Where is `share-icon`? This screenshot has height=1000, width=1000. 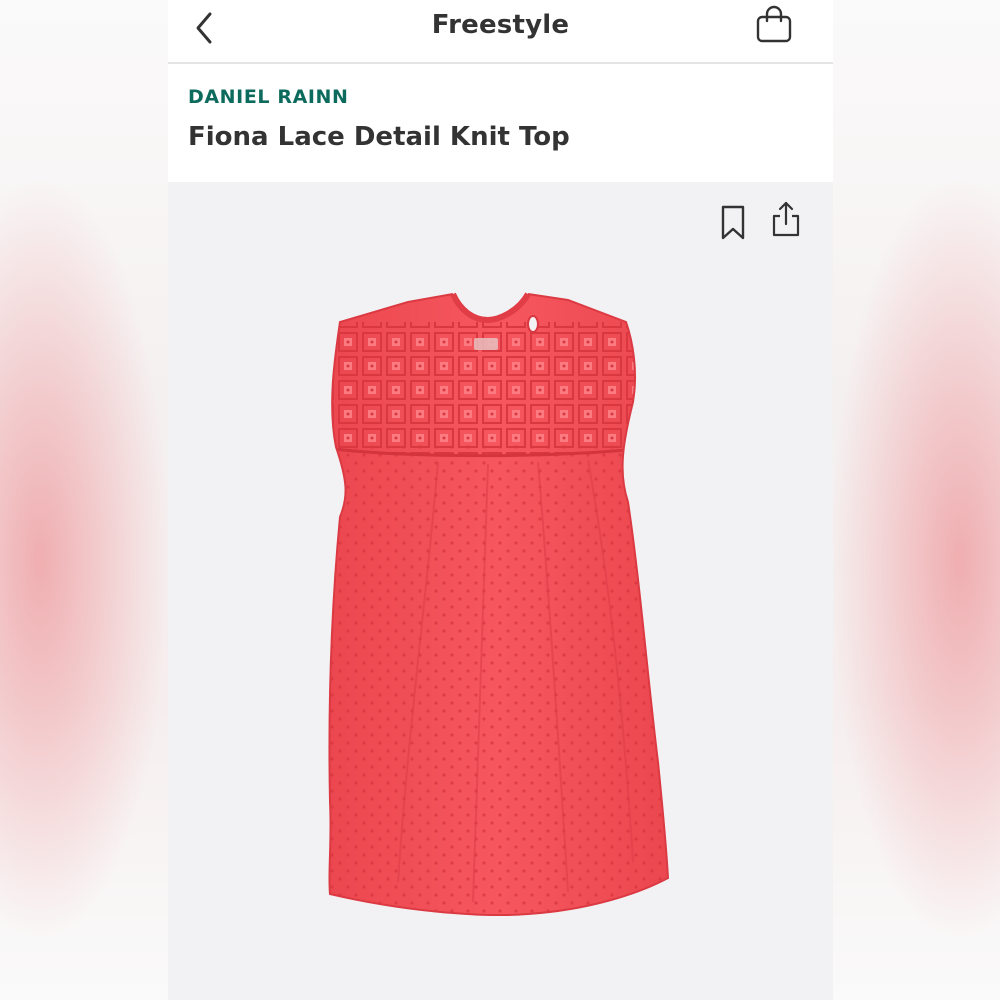 share-icon is located at coordinates (786, 219).